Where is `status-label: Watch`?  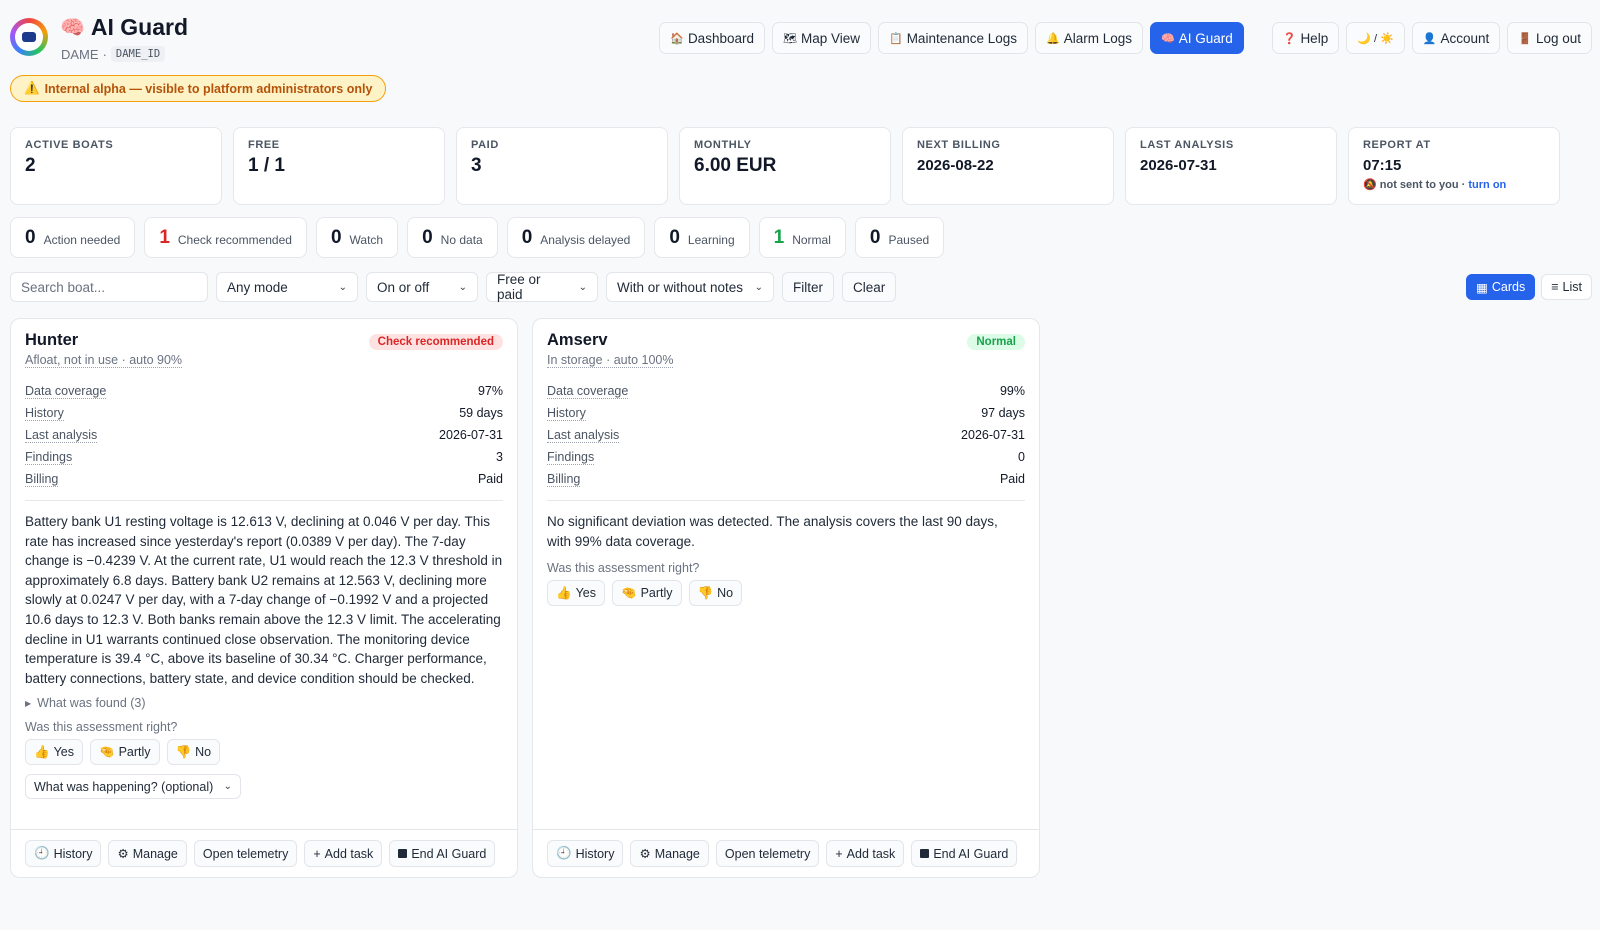 status-label: Watch is located at coordinates (366, 239).